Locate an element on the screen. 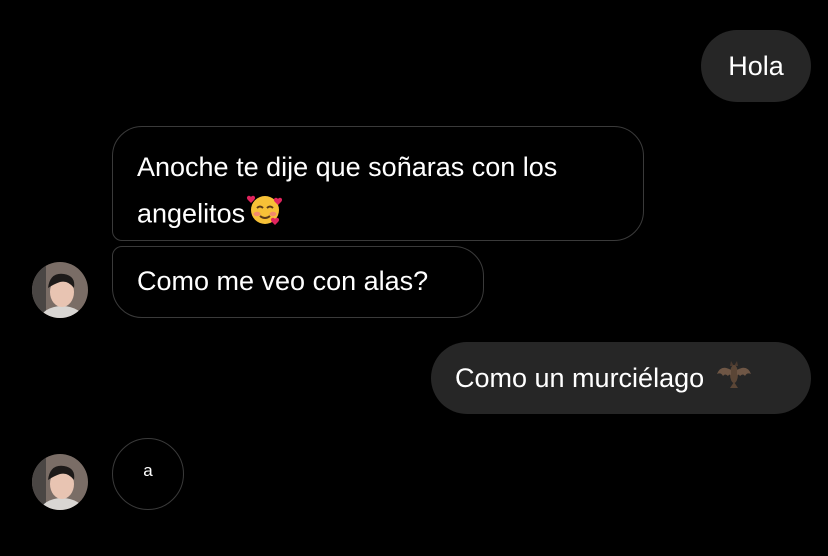 This screenshot has width=828, height=556. message-text: a is located at coordinates (148, 470).